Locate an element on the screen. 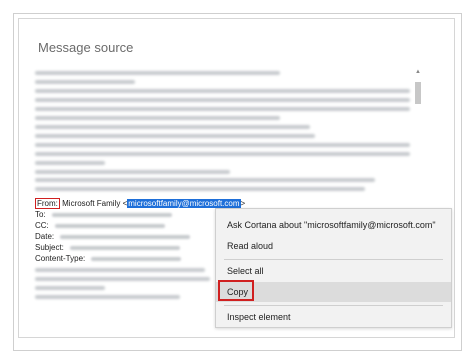 The image size is (474, 356). date-header: Date: is located at coordinates (113, 236).